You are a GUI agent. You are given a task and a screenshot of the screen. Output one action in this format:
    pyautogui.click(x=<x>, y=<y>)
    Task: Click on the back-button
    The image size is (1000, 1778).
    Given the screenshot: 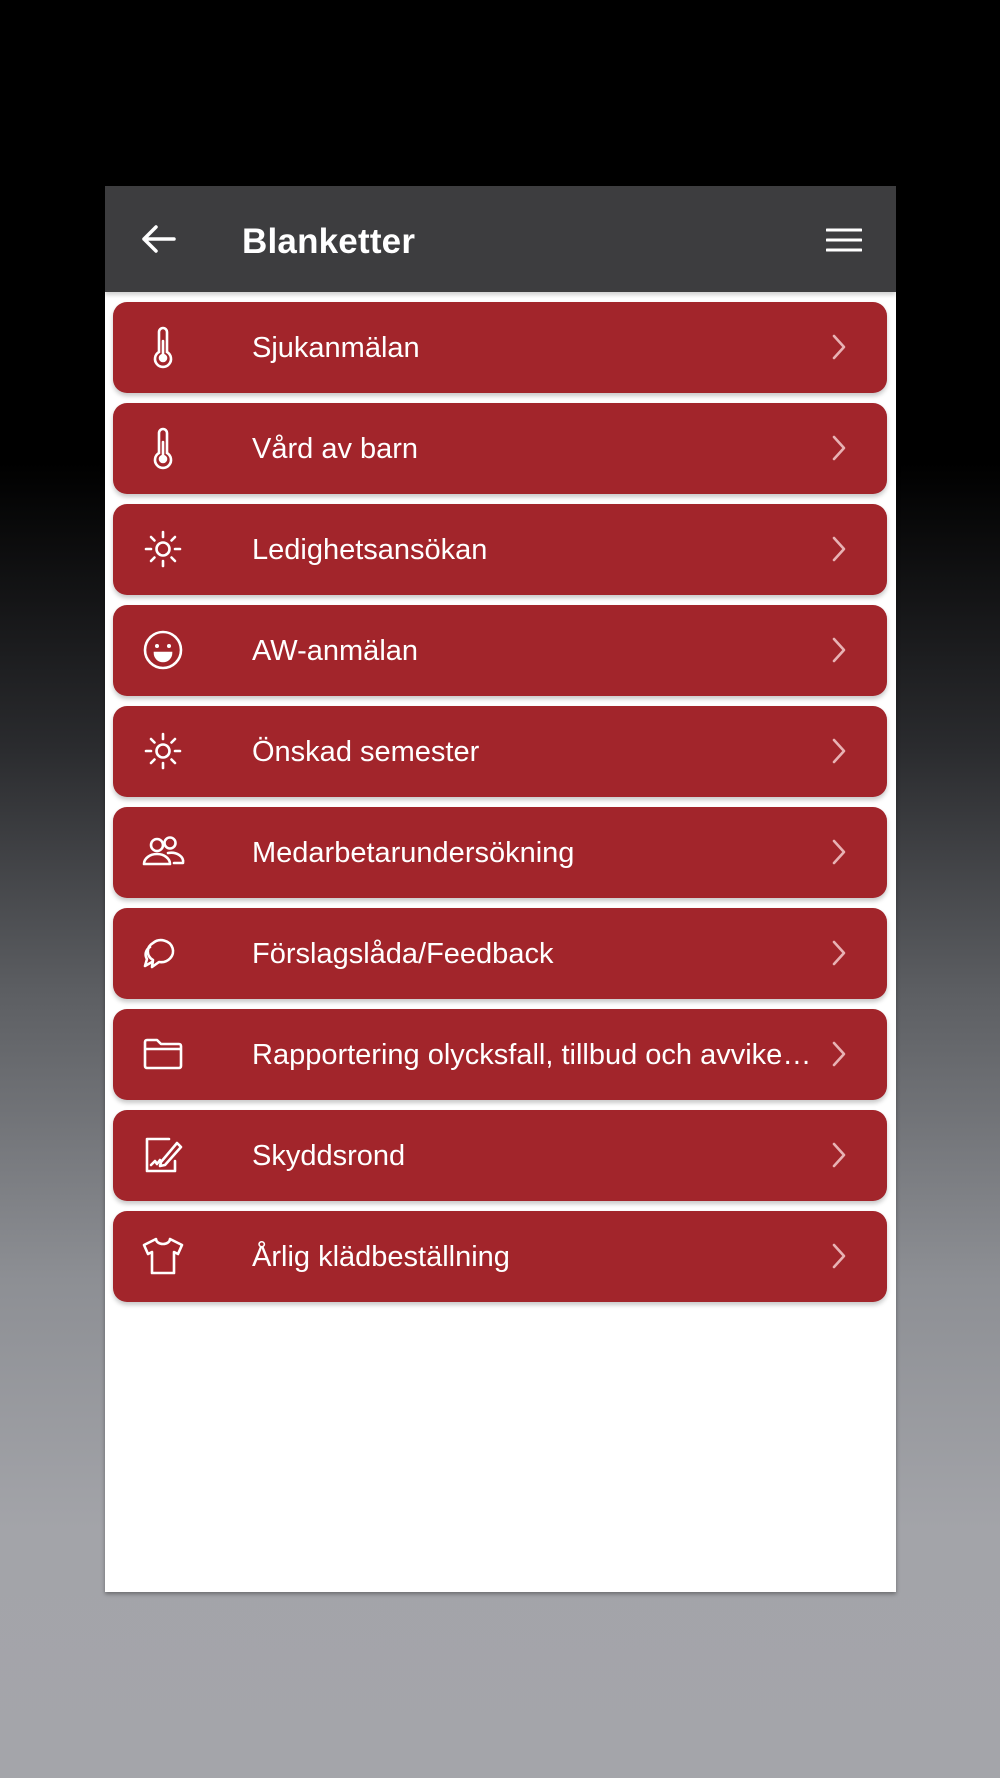 What is the action you would take?
    pyautogui.click(x=158, y=239)
    